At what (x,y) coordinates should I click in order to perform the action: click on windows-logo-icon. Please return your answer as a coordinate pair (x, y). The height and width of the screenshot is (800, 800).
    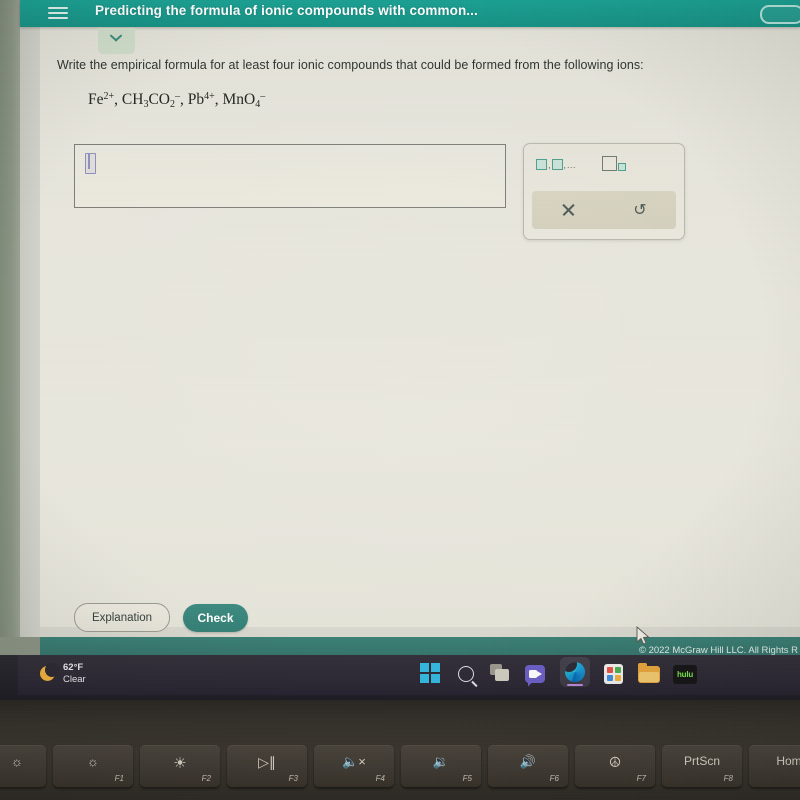
    Looking at the image, I should click on (431, 672).